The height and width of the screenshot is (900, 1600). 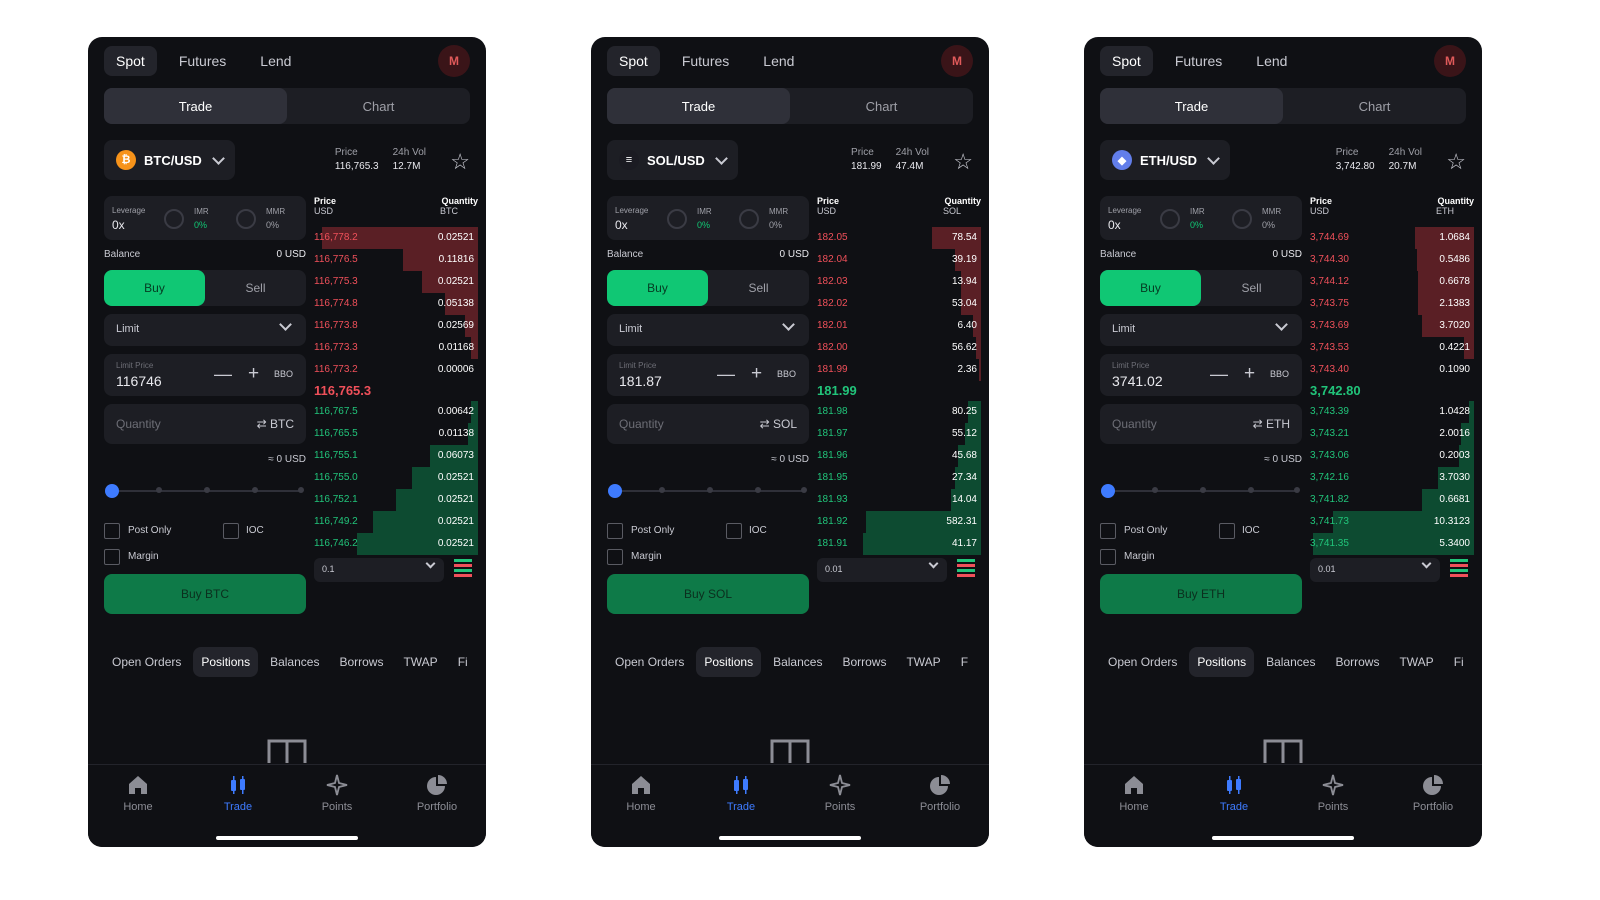 I want to click on ask-row: 181.99 2.36, so click(x=899, y=370).